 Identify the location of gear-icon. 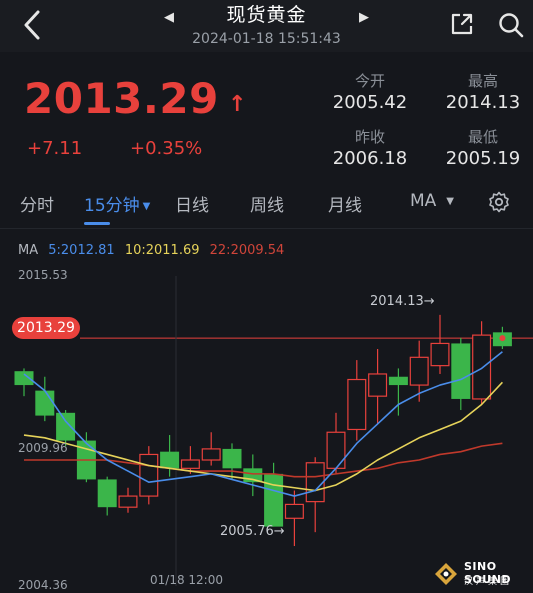
(499, 202).